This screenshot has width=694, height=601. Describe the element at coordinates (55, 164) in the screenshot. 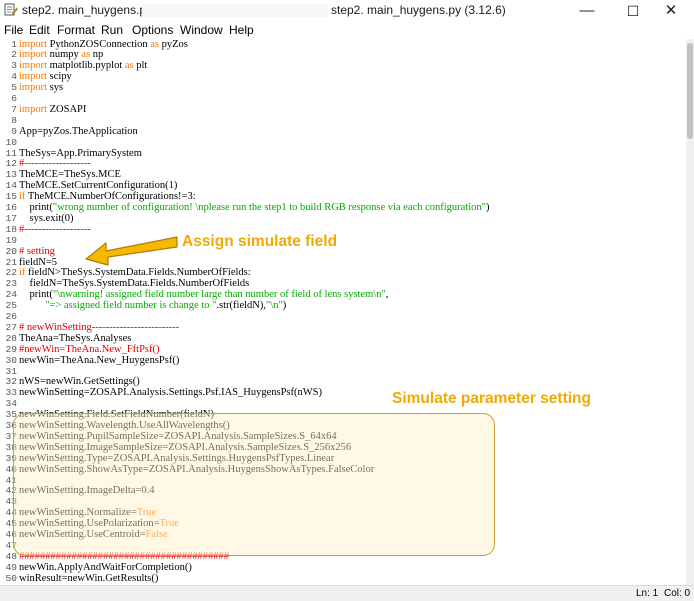

I see `code-token: #-------------------` at that location.